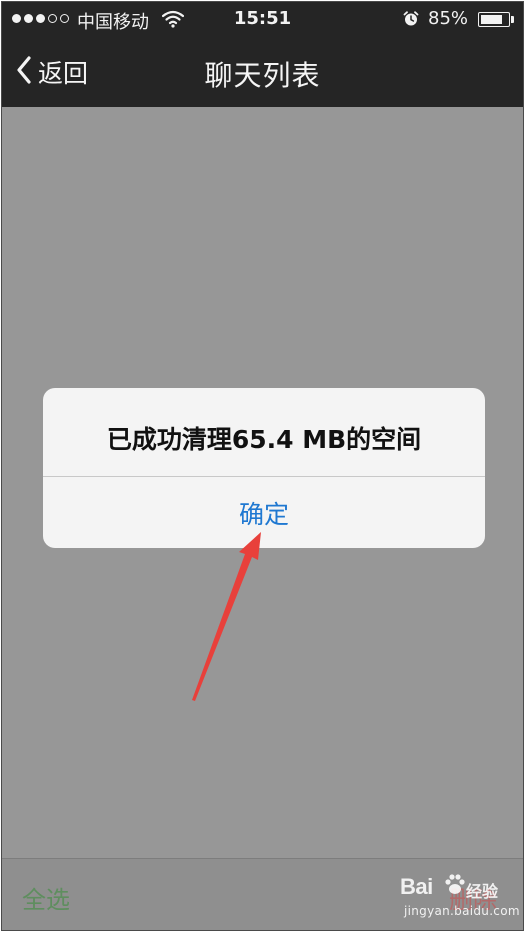 The height and width of the screenshot is (932, 525). What do you see at coordinates (262, 19) in the screenshot?
I see `status-bar: 中国移动 15:51 85%` at bounding box center [262, 19].